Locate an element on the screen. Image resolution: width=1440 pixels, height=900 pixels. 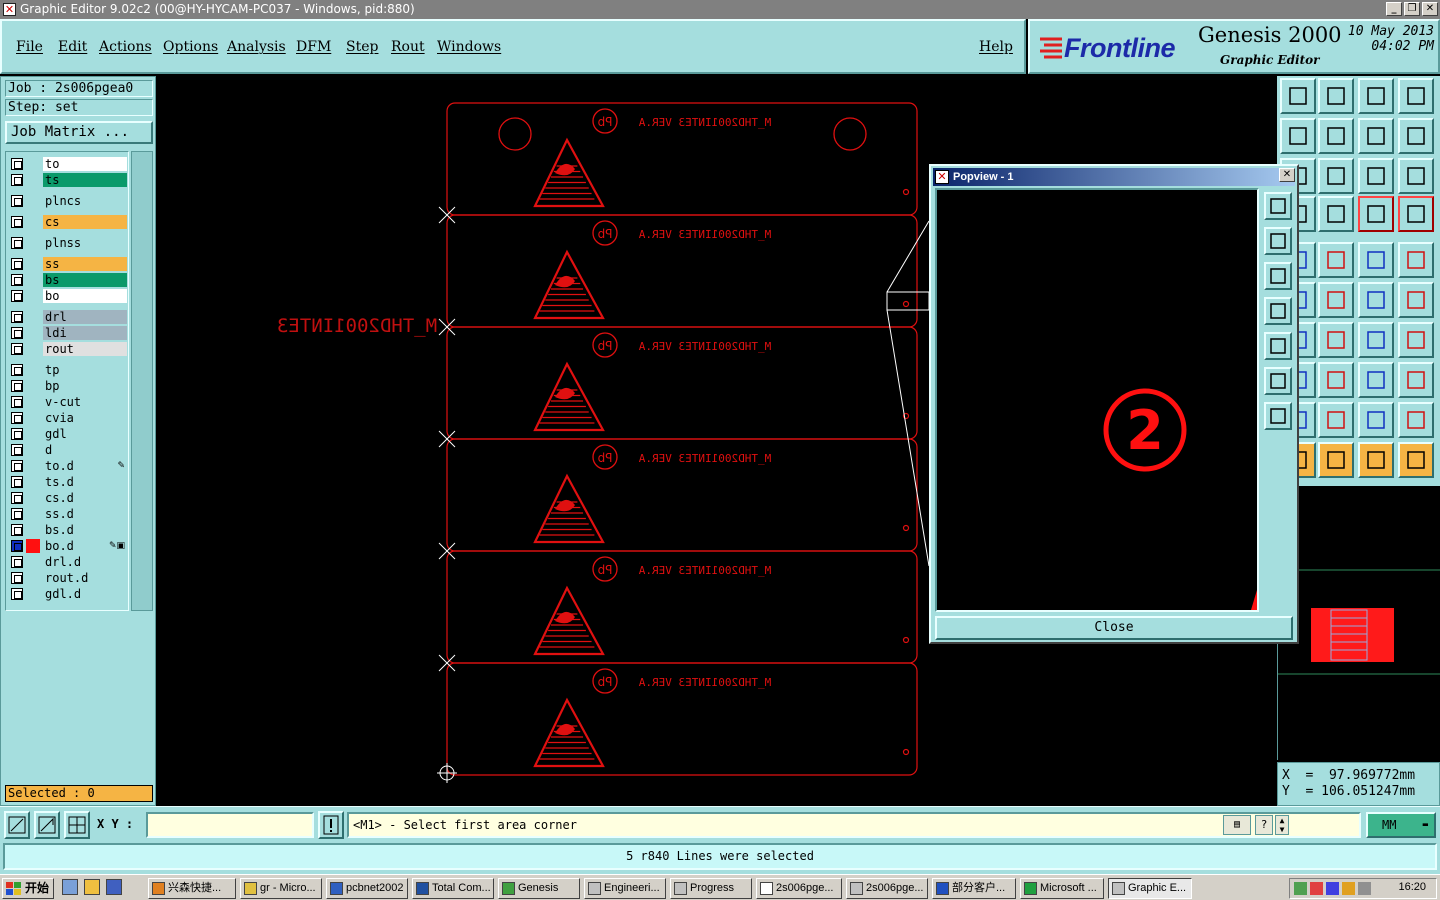
pointer-c-tool-button is located at coordinates (1376, 460).